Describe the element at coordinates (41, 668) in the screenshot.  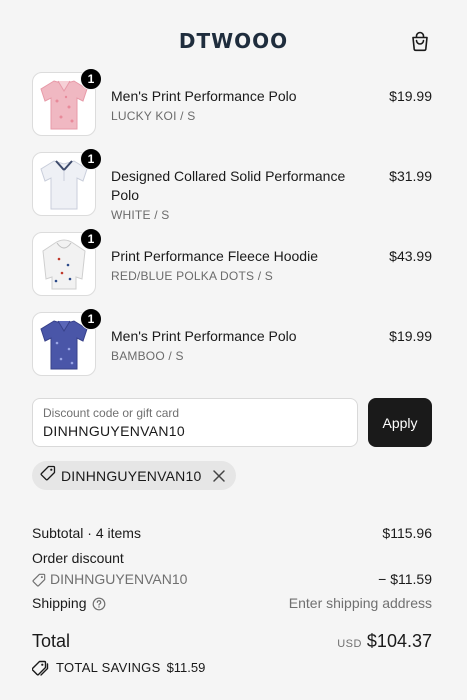
I see `tags-icon` at that location.